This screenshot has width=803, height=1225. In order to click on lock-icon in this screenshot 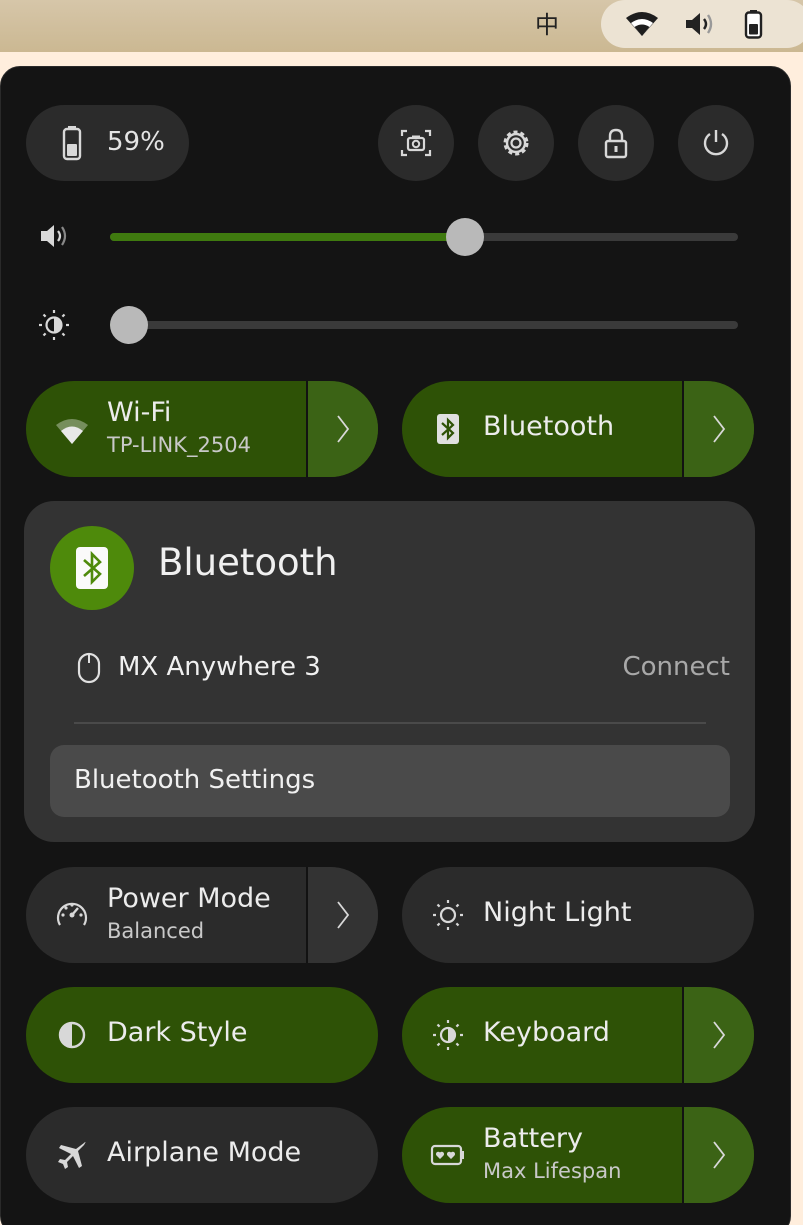, I will do `click(616, 143)`.